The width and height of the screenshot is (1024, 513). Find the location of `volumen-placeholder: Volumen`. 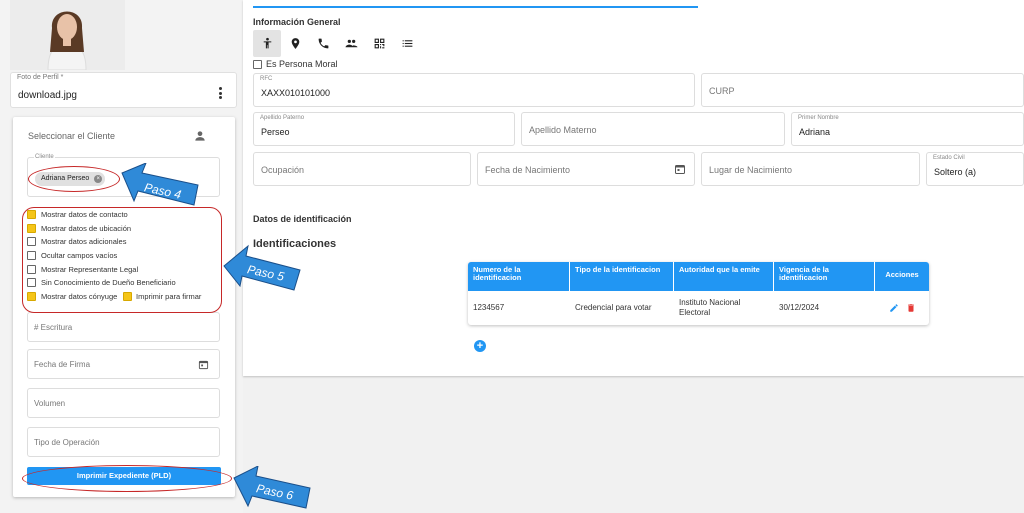

volumen-placeholder: Volumen is located at coordinates (50, 403).